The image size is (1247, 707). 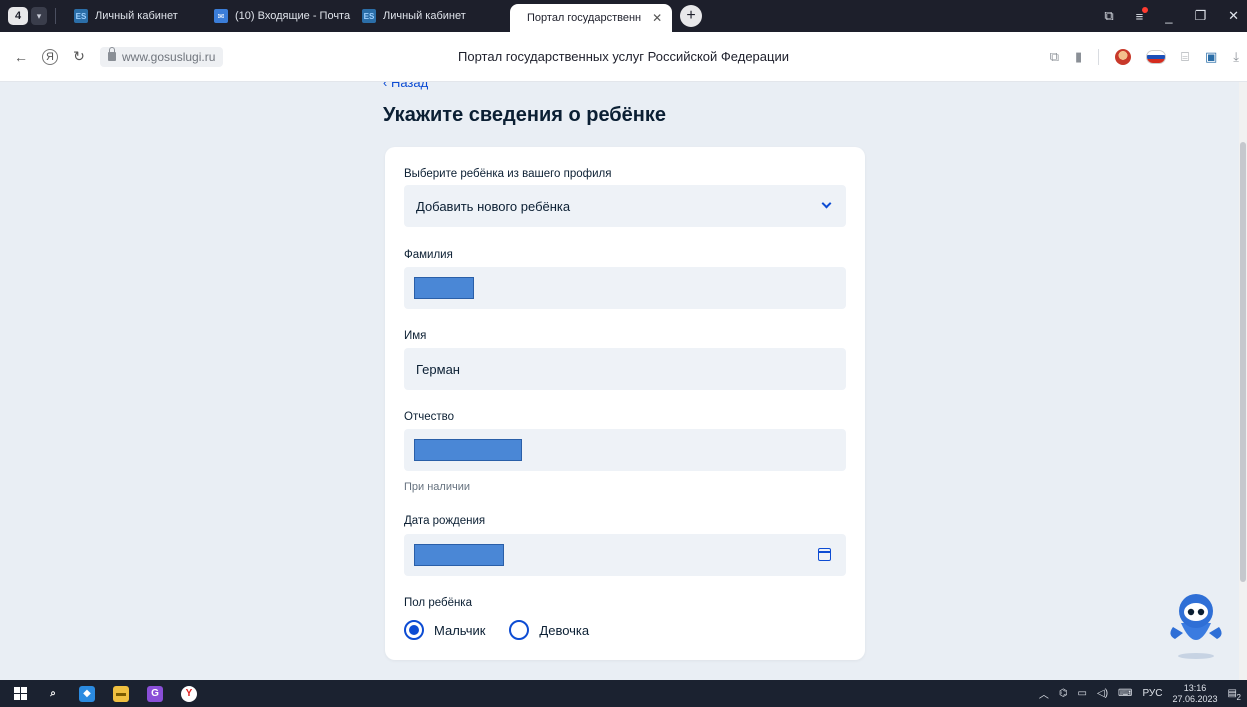 I want to click on system-tray: ︿ ⌬ ▭ ◁) ⌨ РУС 13:16 27.06.2023 ▤ 2, so click(x=1140, y=693).